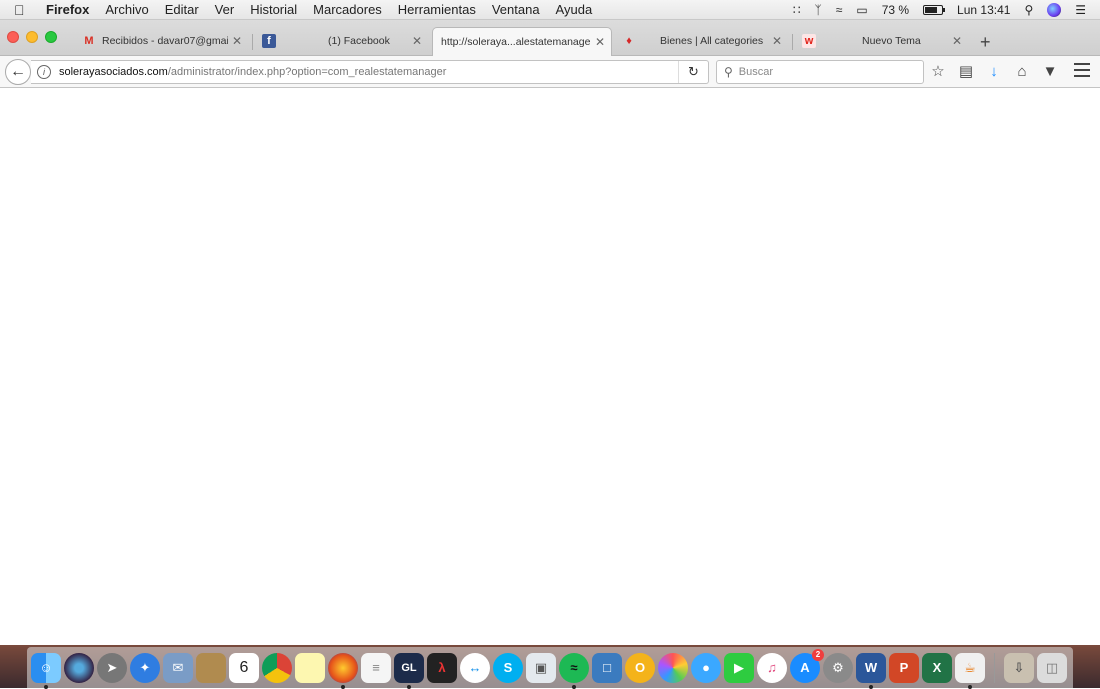 Image resolution: width=1100 pixels, height=689 pixels. What do you see at coordinates (985, 42) in the screenshot?
I see `new-tab-button: +` at bounding box center [985, 42].